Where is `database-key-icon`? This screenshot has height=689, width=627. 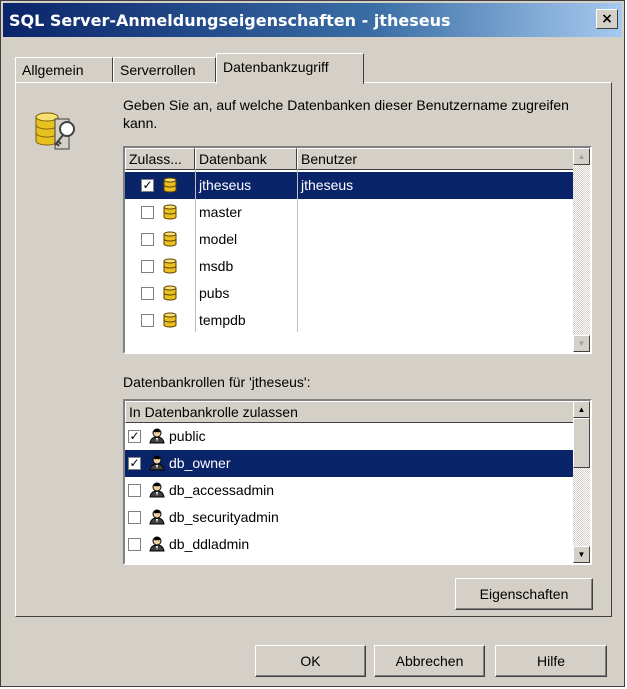 database-key-icon is located at coordinates (55, 131).